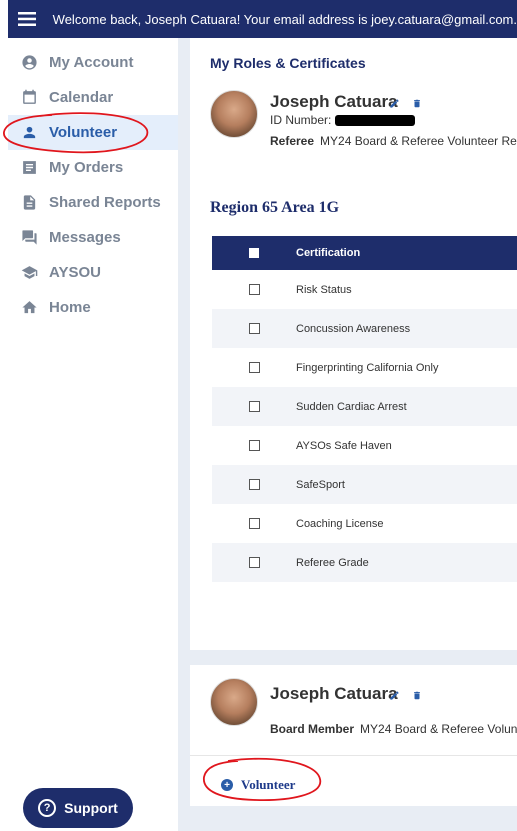 This screenshot has width=517, height=831. I want to click on sidebar-item-label: AYSOU, so click(75, 272).